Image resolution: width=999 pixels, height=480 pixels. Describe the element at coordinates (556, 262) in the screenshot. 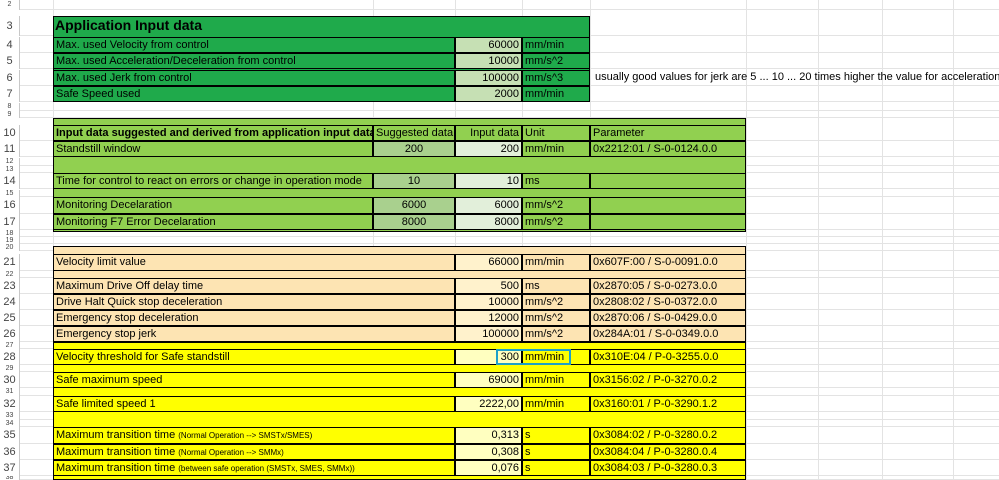

I see `drive-unit: mm/min` at that location.